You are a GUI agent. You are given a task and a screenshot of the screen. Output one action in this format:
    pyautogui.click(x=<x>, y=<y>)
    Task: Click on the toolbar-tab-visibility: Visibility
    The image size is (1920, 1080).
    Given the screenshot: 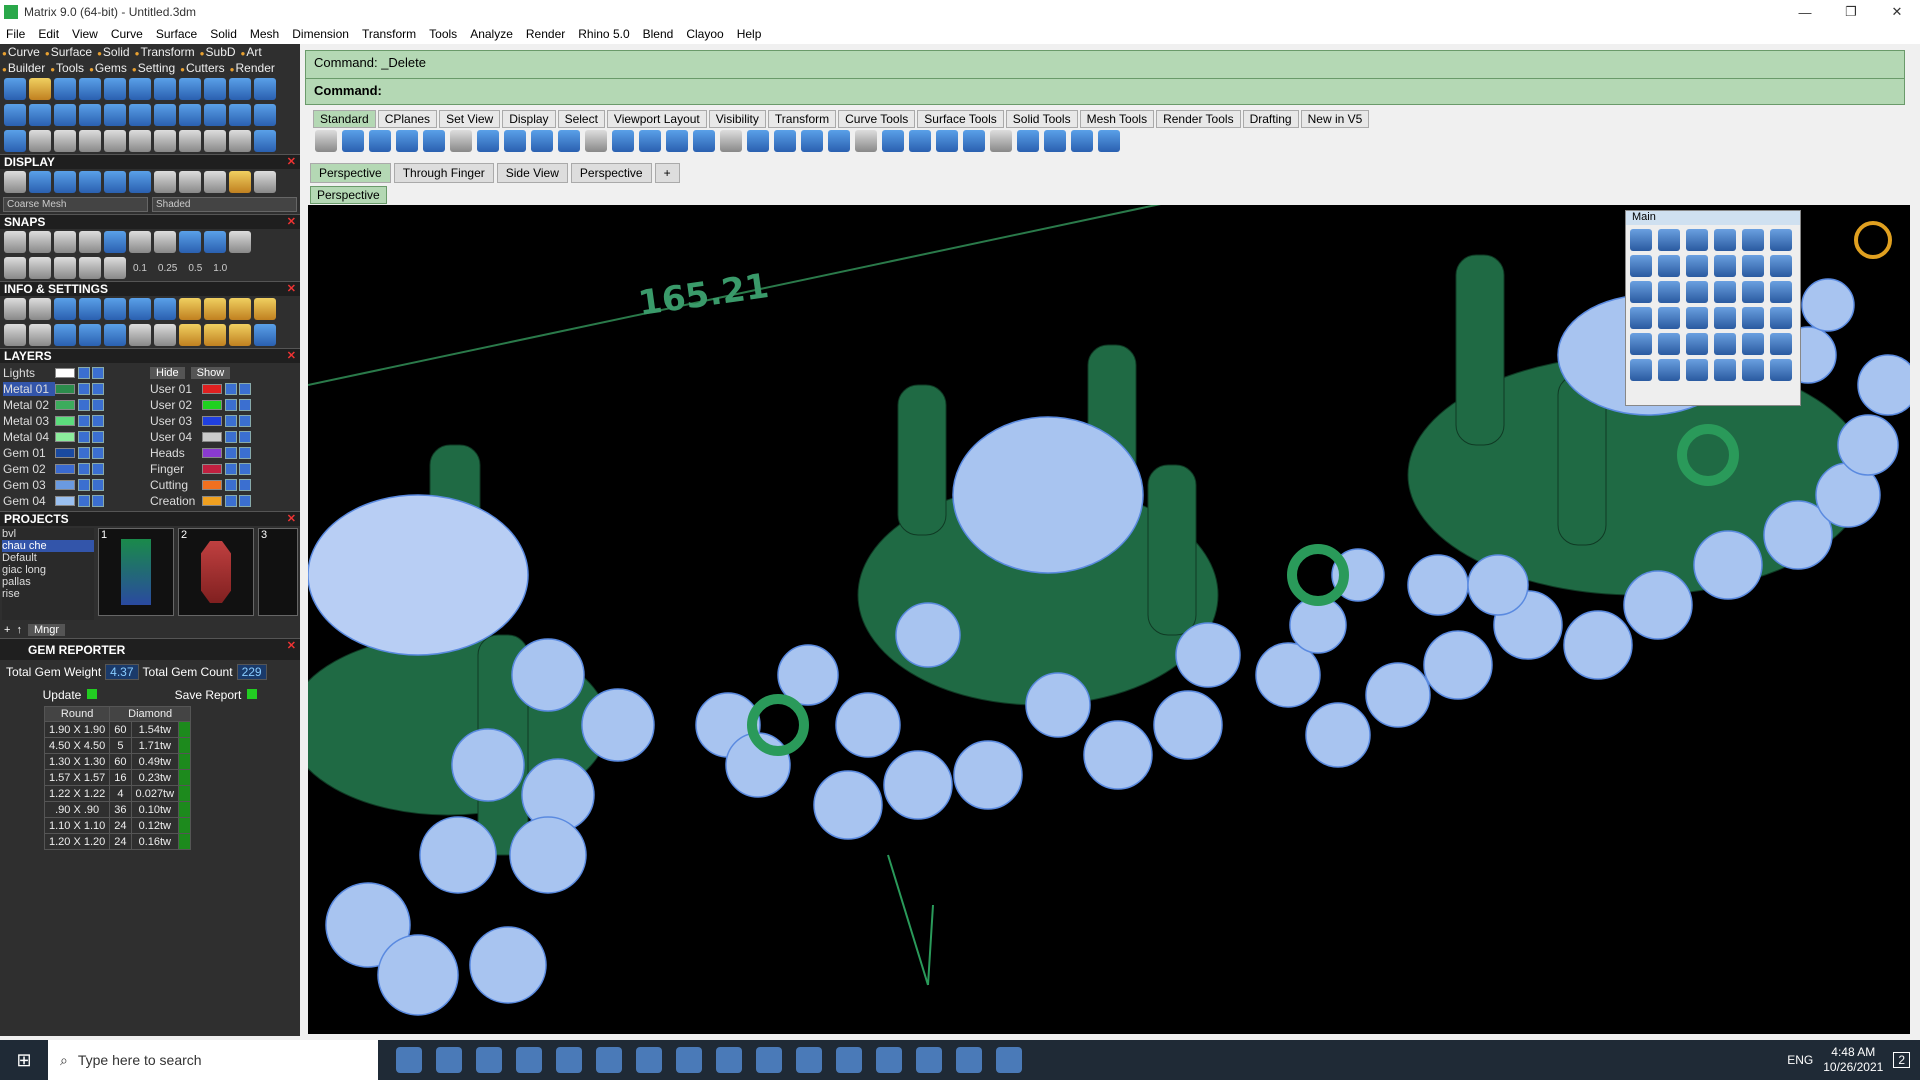 What is the action you would take?
    pyautogui.click(x=737, y=119)
    